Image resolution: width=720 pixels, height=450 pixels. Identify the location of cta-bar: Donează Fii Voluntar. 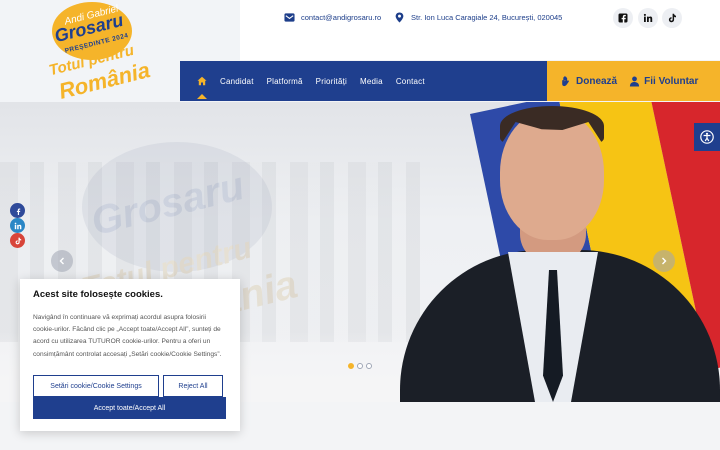
(633, 81).